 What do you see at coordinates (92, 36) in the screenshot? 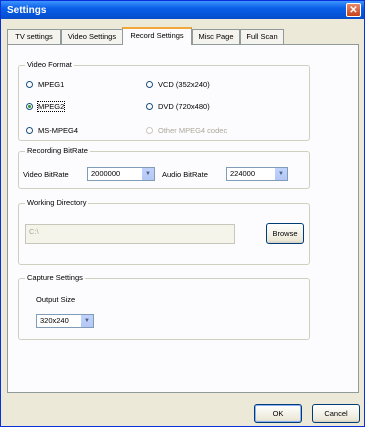
I see `tab-video-settings: Video Settings` at bounding box center [92, 36].